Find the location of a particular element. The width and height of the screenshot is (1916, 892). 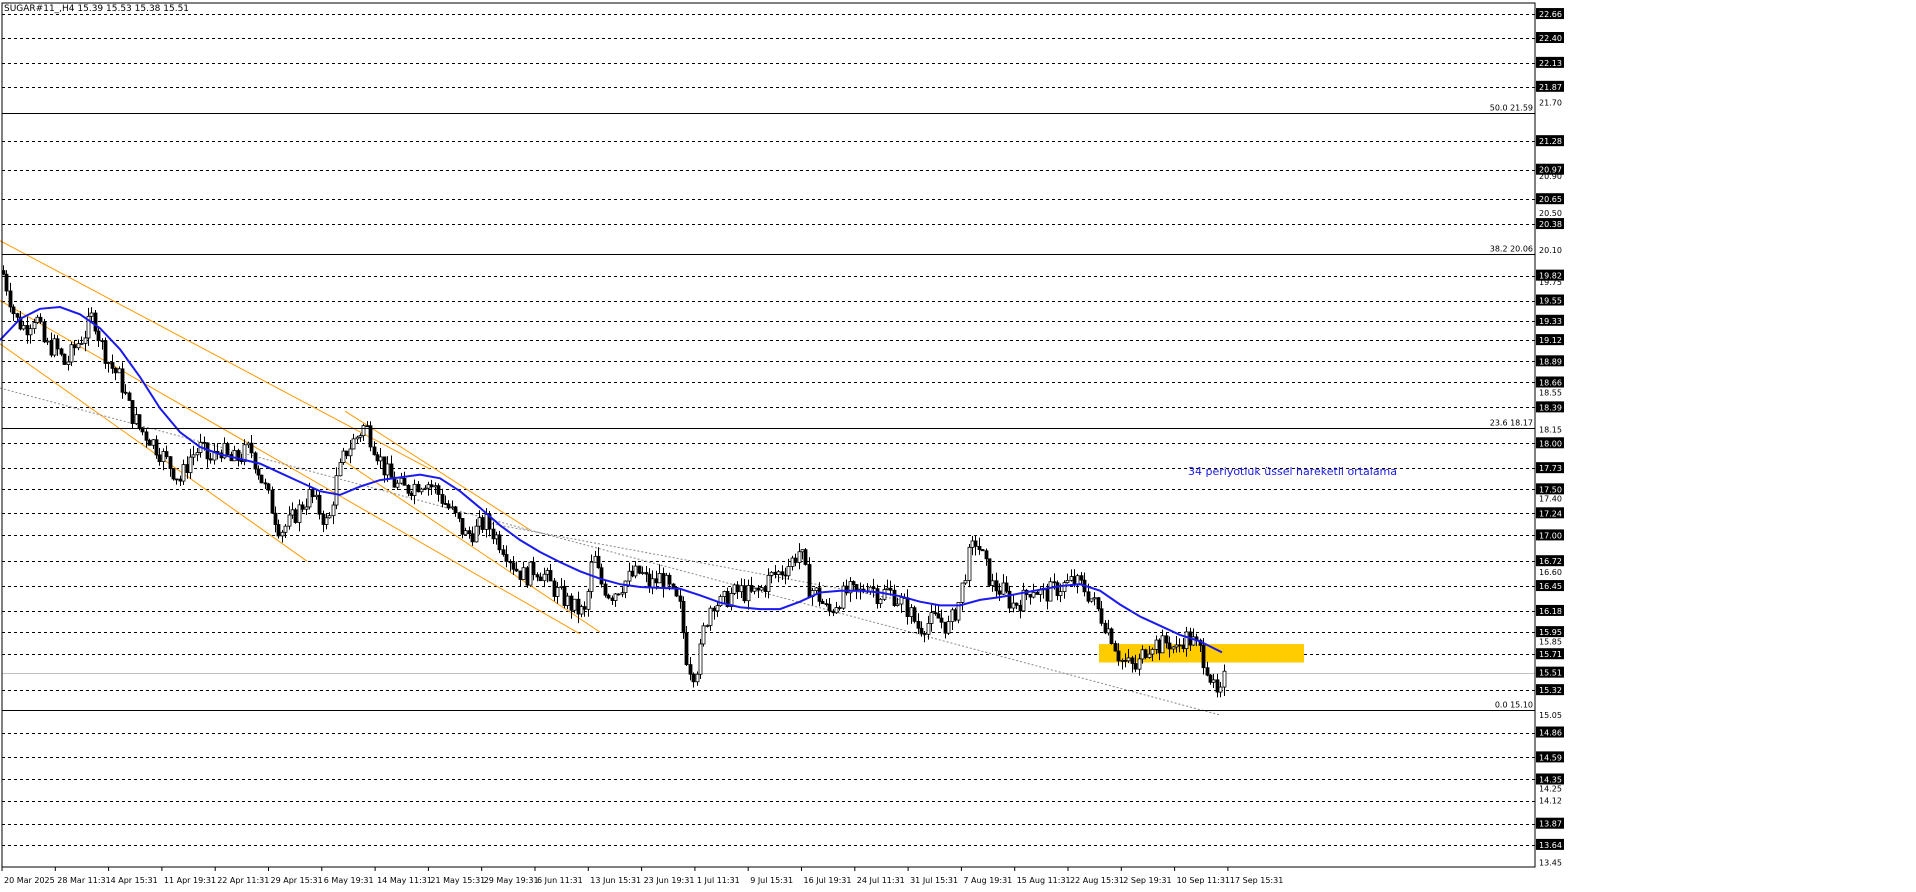

price-axis-label: 16.45 is located at coordinates (1550, 586).